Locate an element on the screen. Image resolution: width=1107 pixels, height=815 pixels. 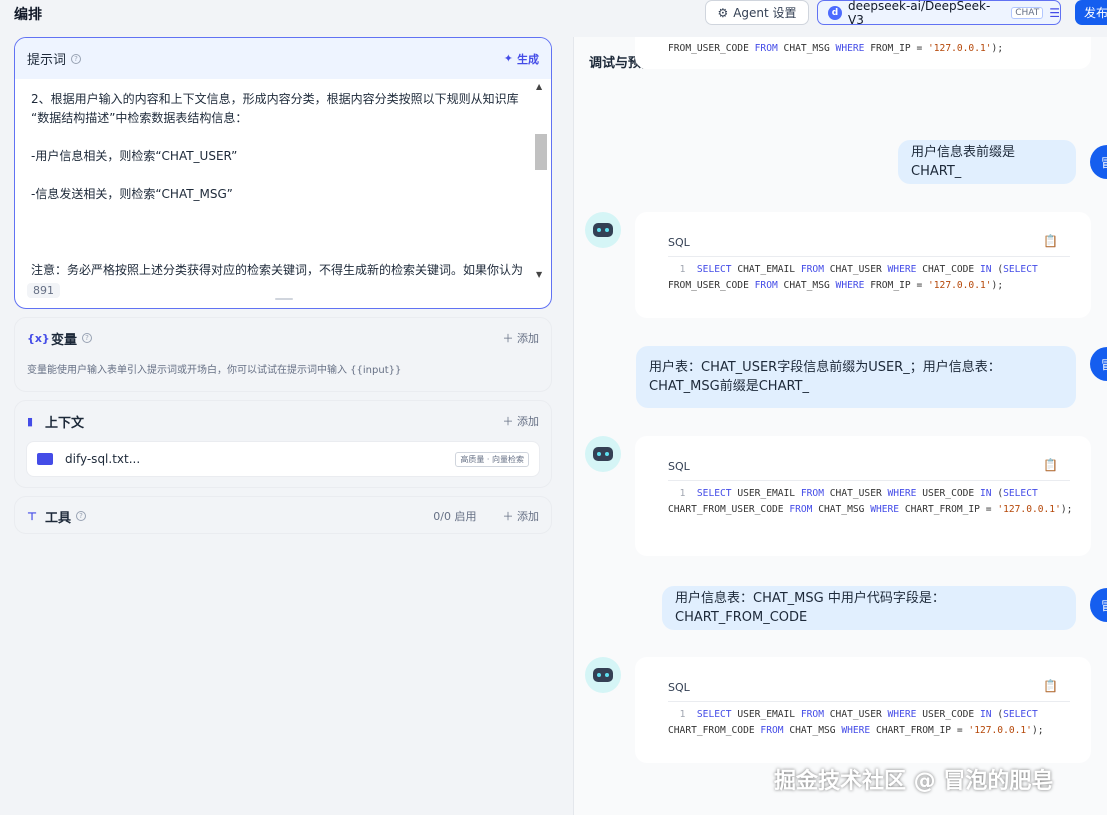
line-number: 1 is located at coordinates (682, 269).